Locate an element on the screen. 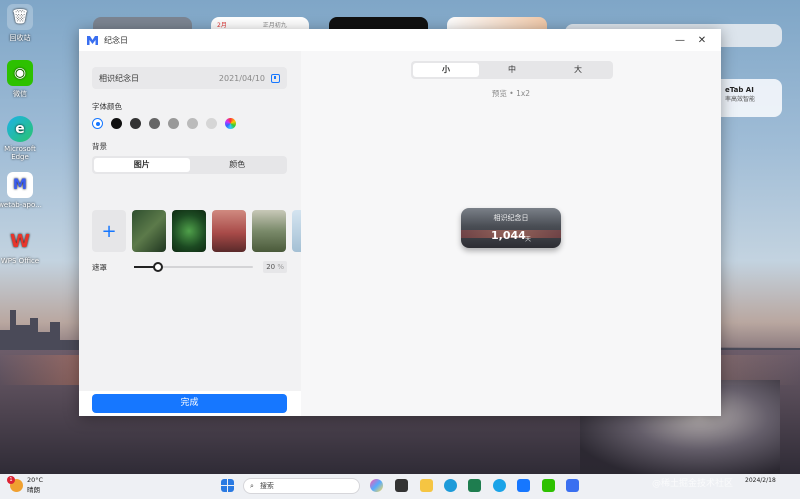  background-type-tabs: 图片 颜色 is located at coordinates (189, 165).